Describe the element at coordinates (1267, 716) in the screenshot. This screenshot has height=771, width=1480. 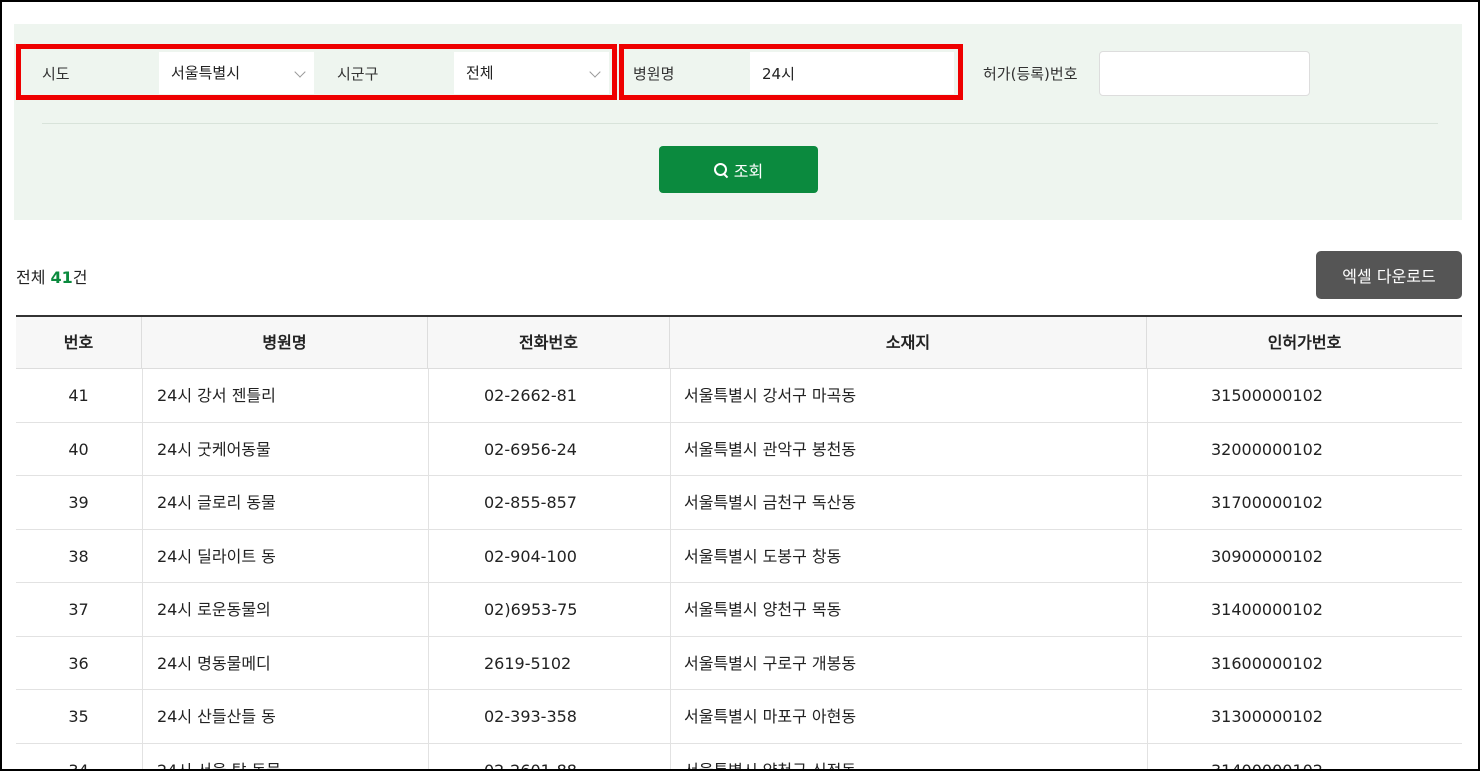
I see `cell-license: 31300000102` at that location.